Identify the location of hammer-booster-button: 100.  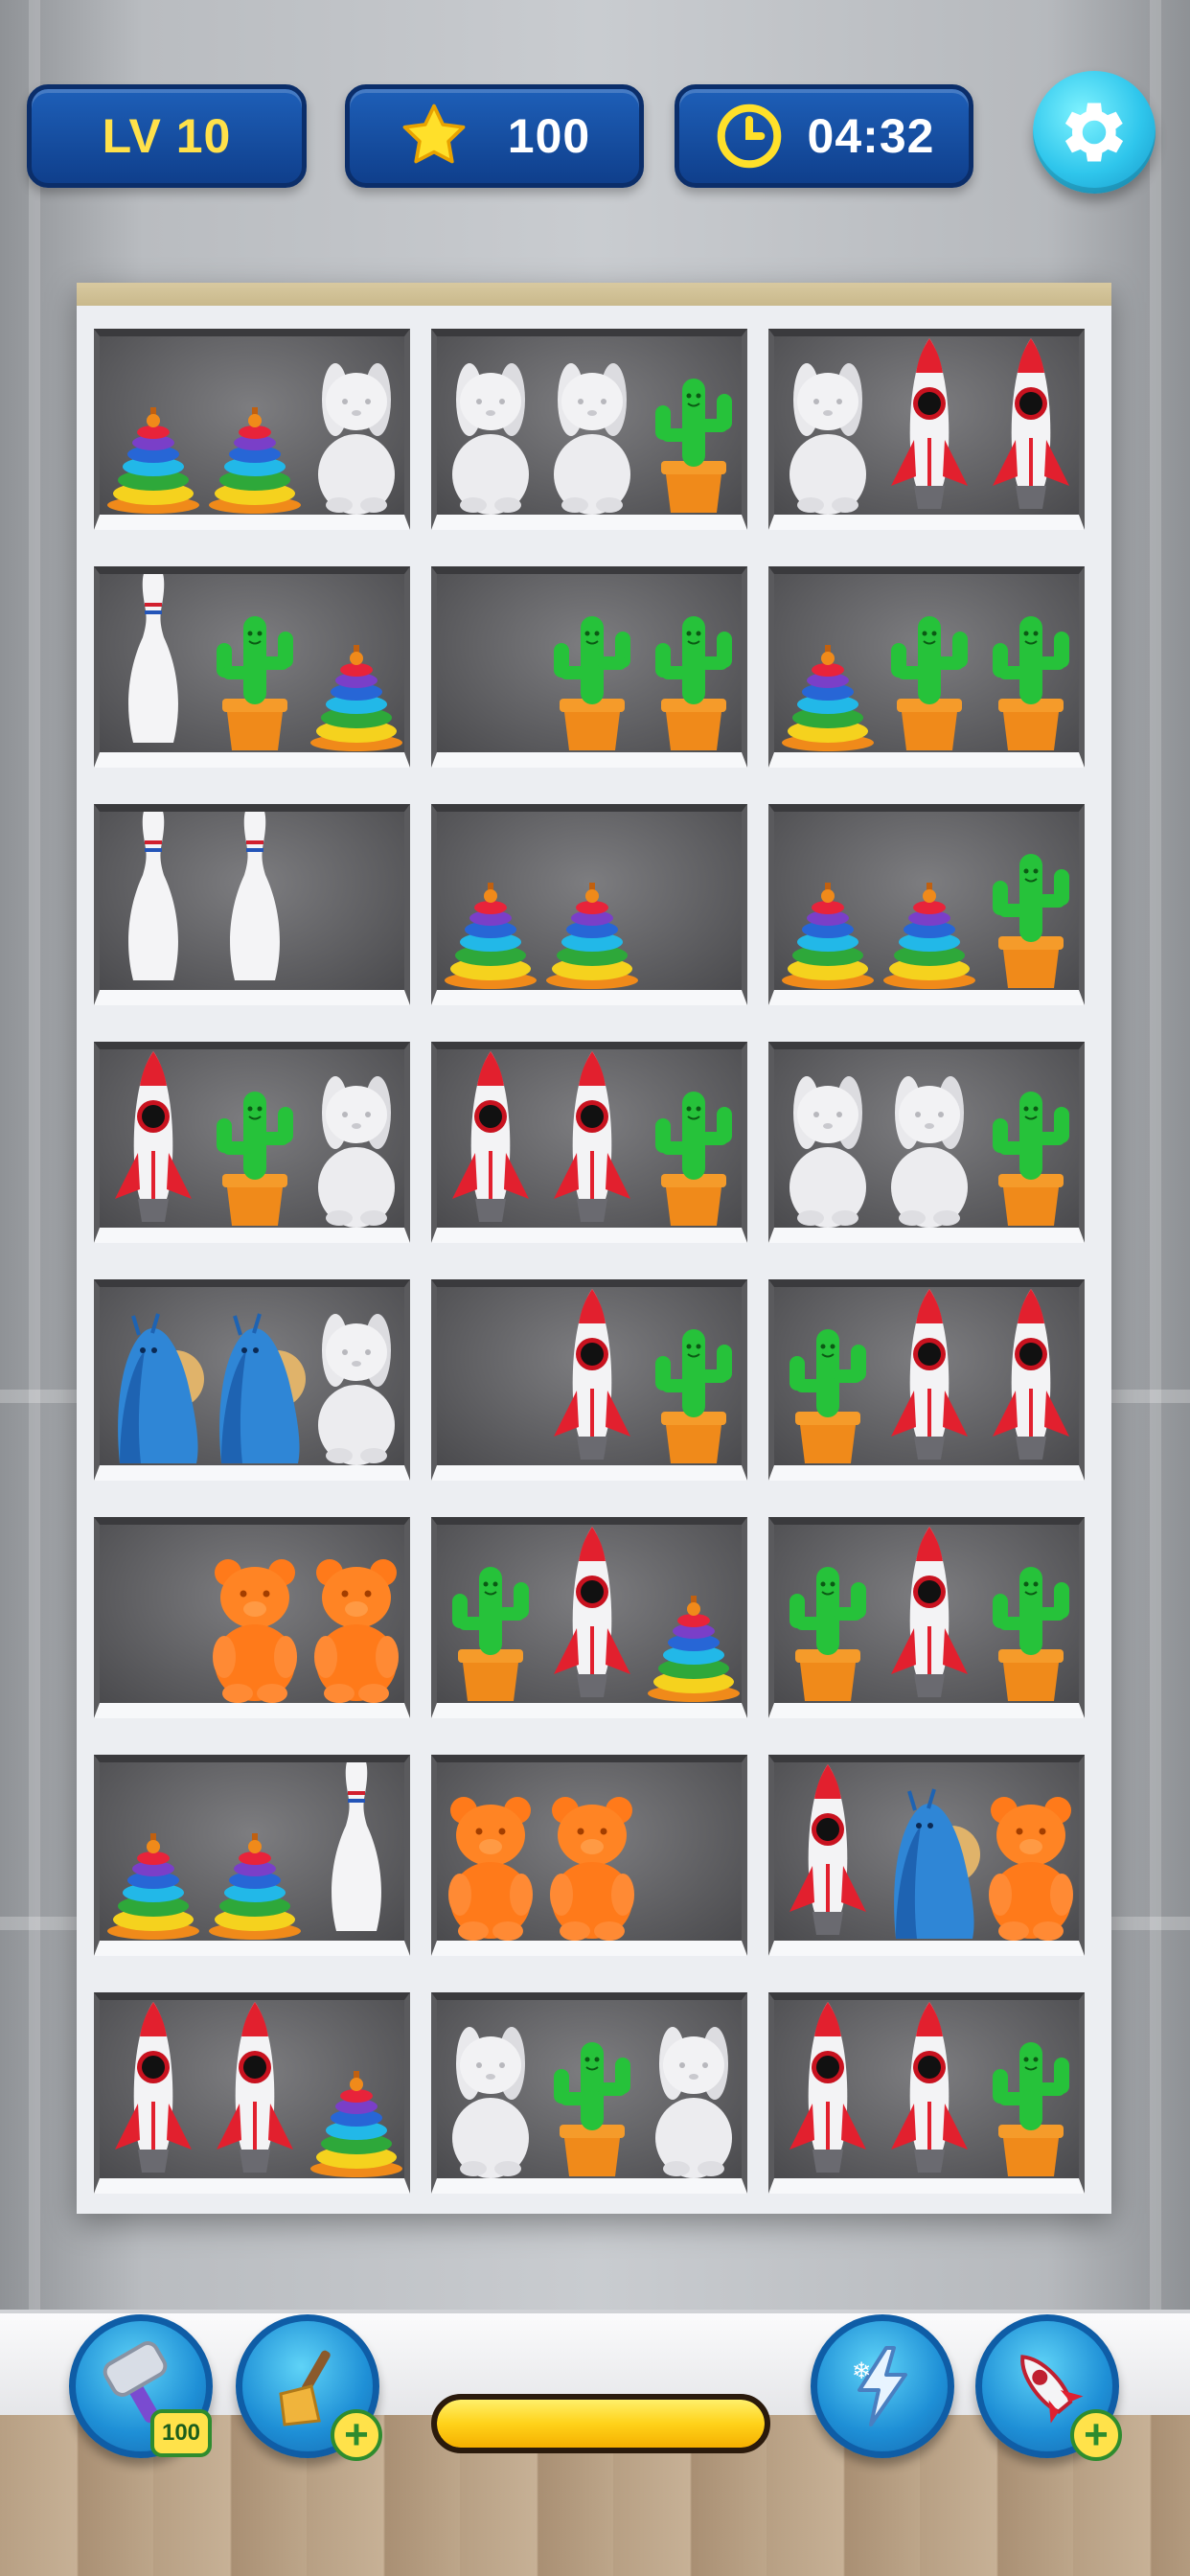
(141, 2386).